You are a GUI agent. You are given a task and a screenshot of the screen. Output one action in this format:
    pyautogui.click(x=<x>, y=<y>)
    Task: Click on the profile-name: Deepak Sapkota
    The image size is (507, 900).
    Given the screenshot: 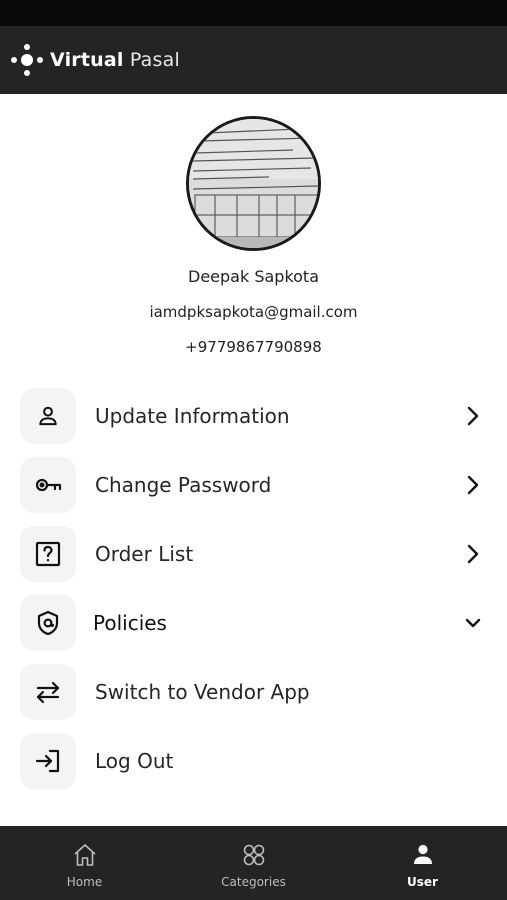 What is the action you would take?
    pyautogui.click(x=253, y=276)
    